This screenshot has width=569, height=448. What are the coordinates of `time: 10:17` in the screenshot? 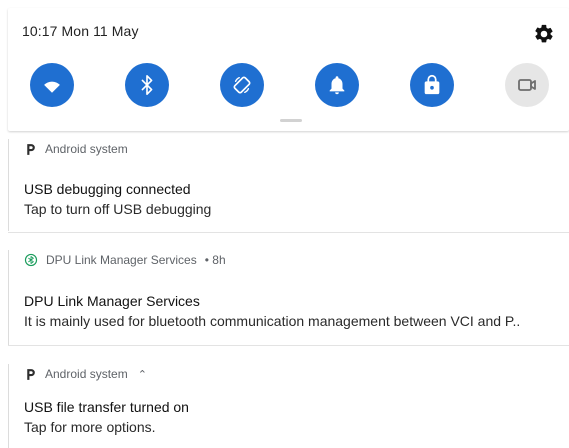 It's located at (40, 31).